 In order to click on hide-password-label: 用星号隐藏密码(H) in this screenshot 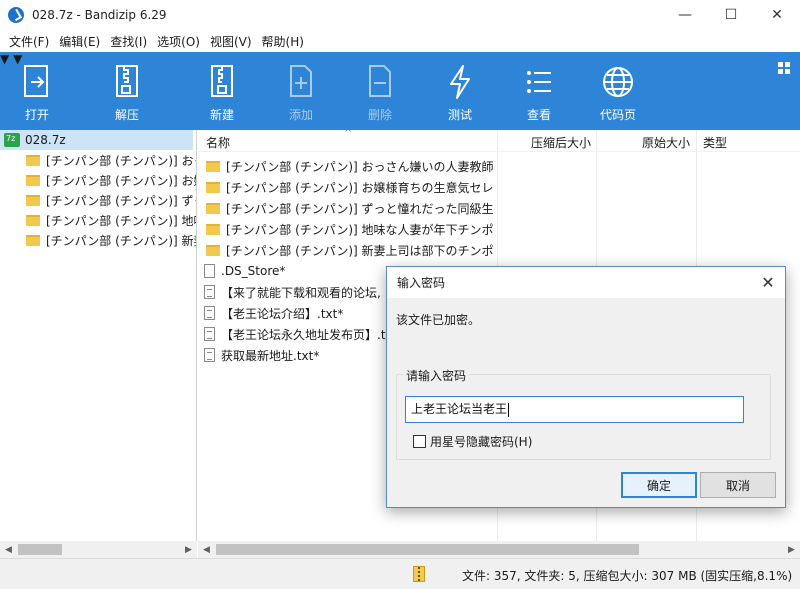, I will do `click(481, 442)`.